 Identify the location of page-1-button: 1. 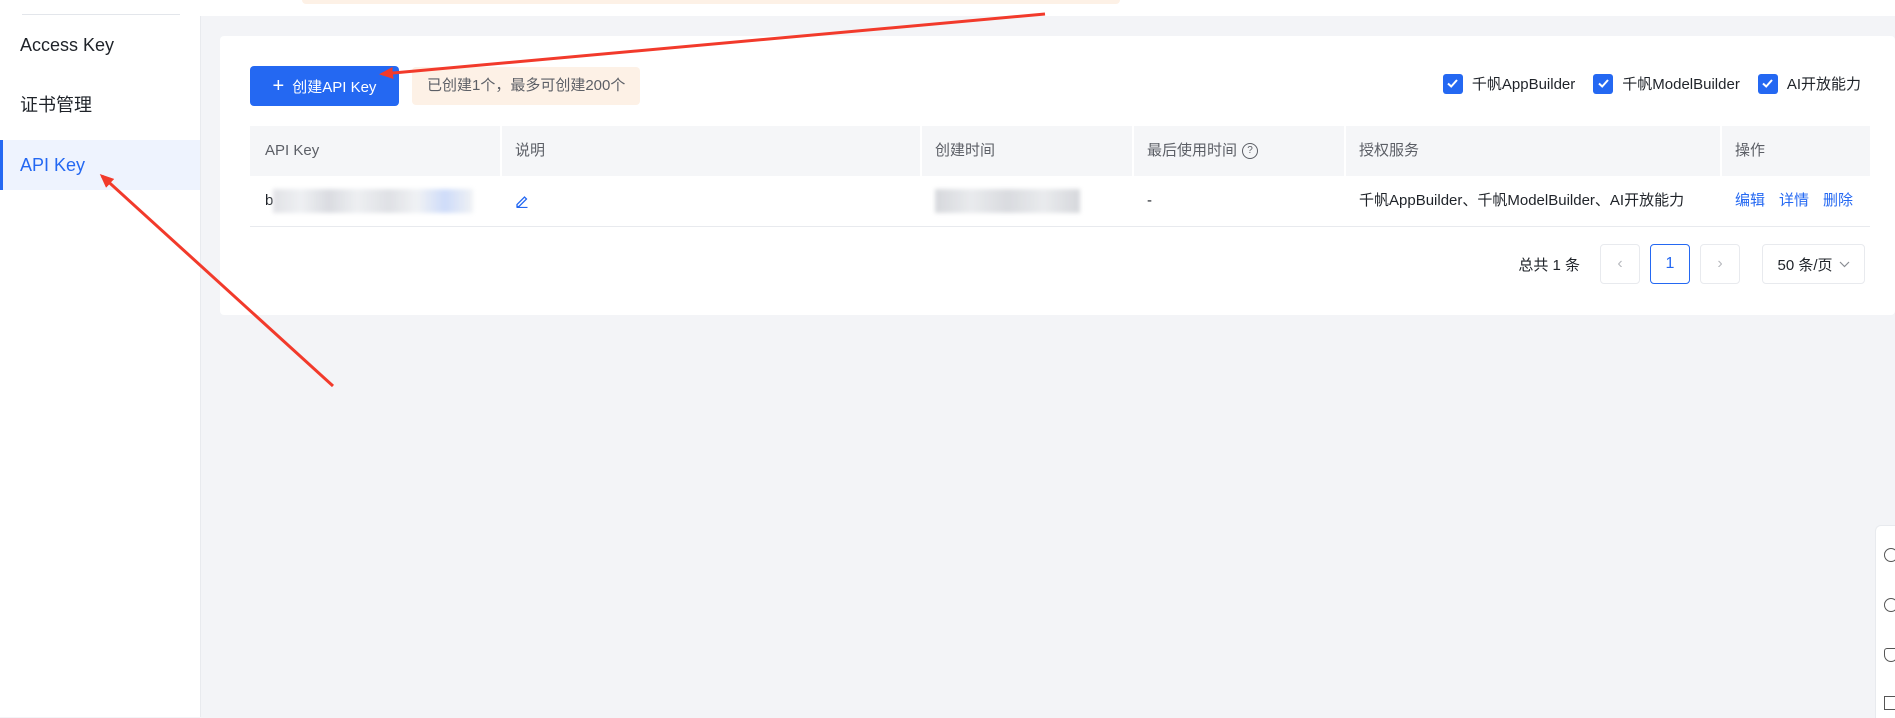
(1670, 264).